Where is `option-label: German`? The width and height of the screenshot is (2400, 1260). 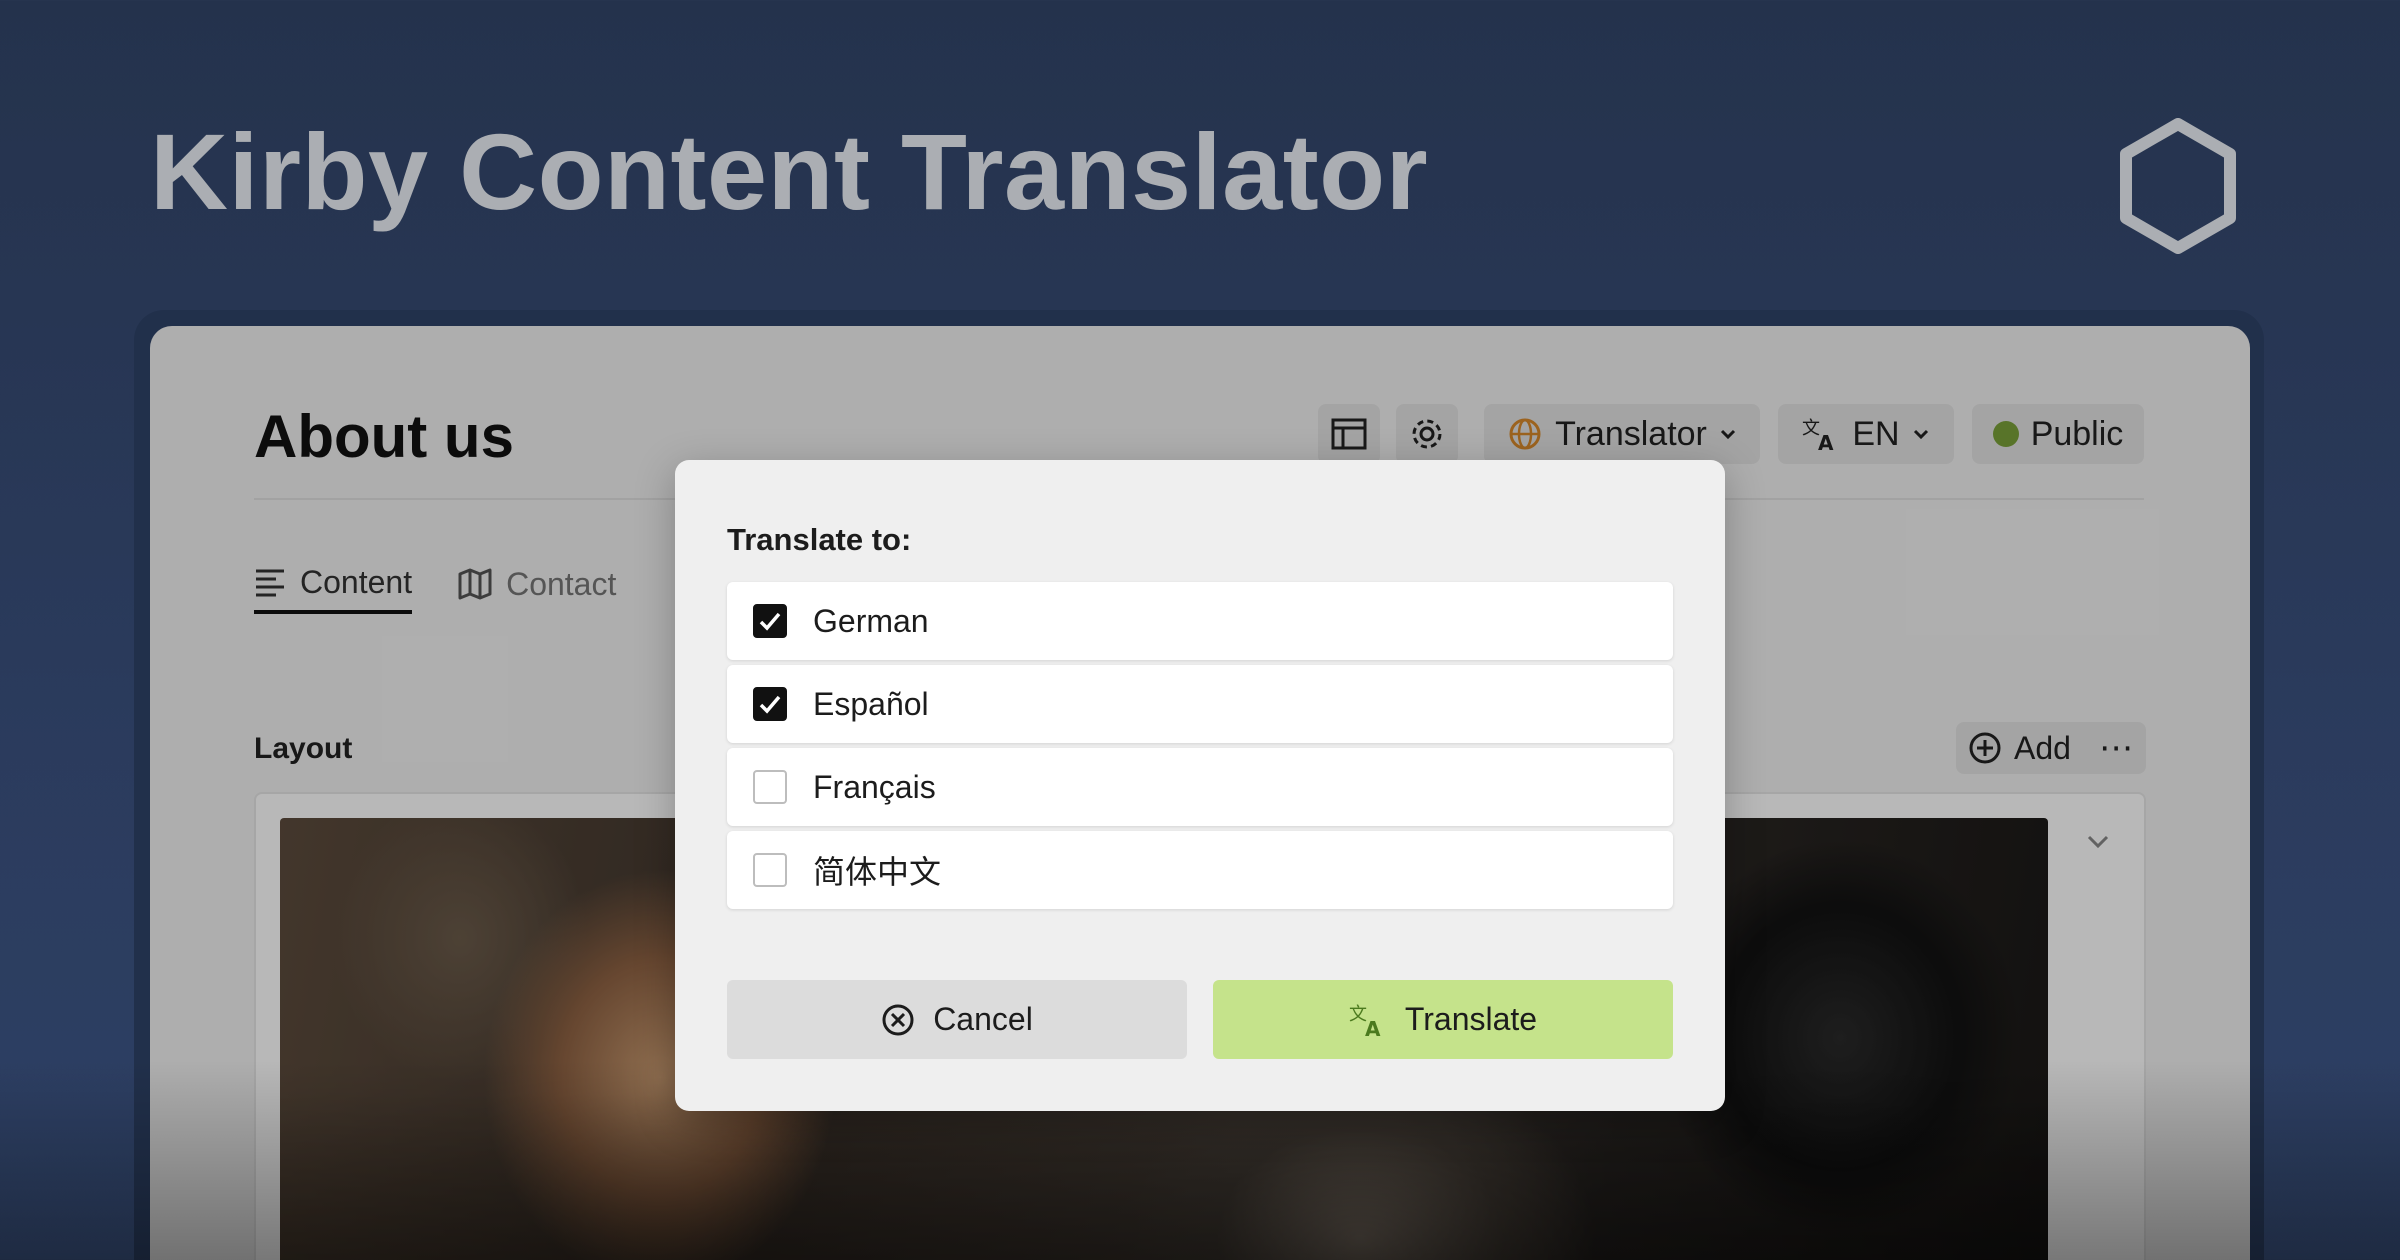
option-label: German is located at coordinates (871, 620).